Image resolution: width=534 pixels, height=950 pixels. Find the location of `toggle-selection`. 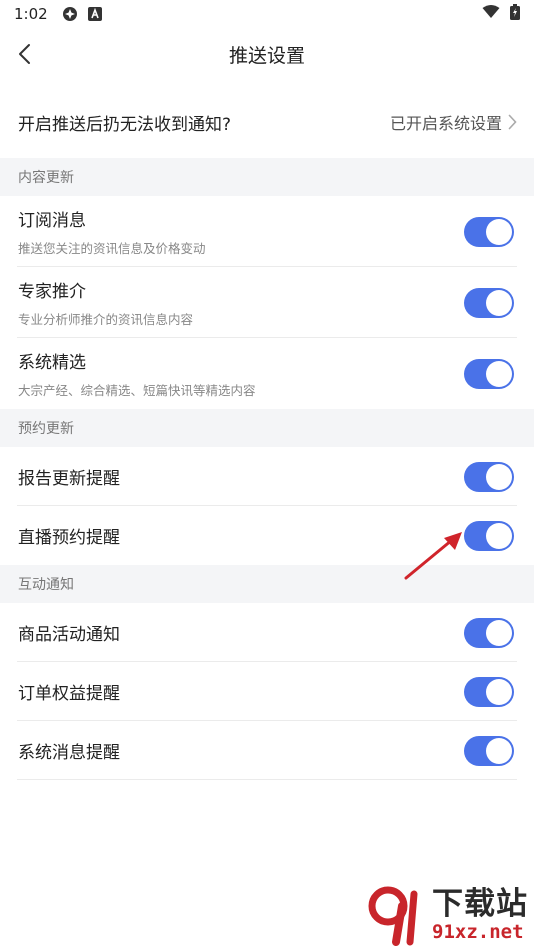

toggle-selection is located at coordinates (489, 373).